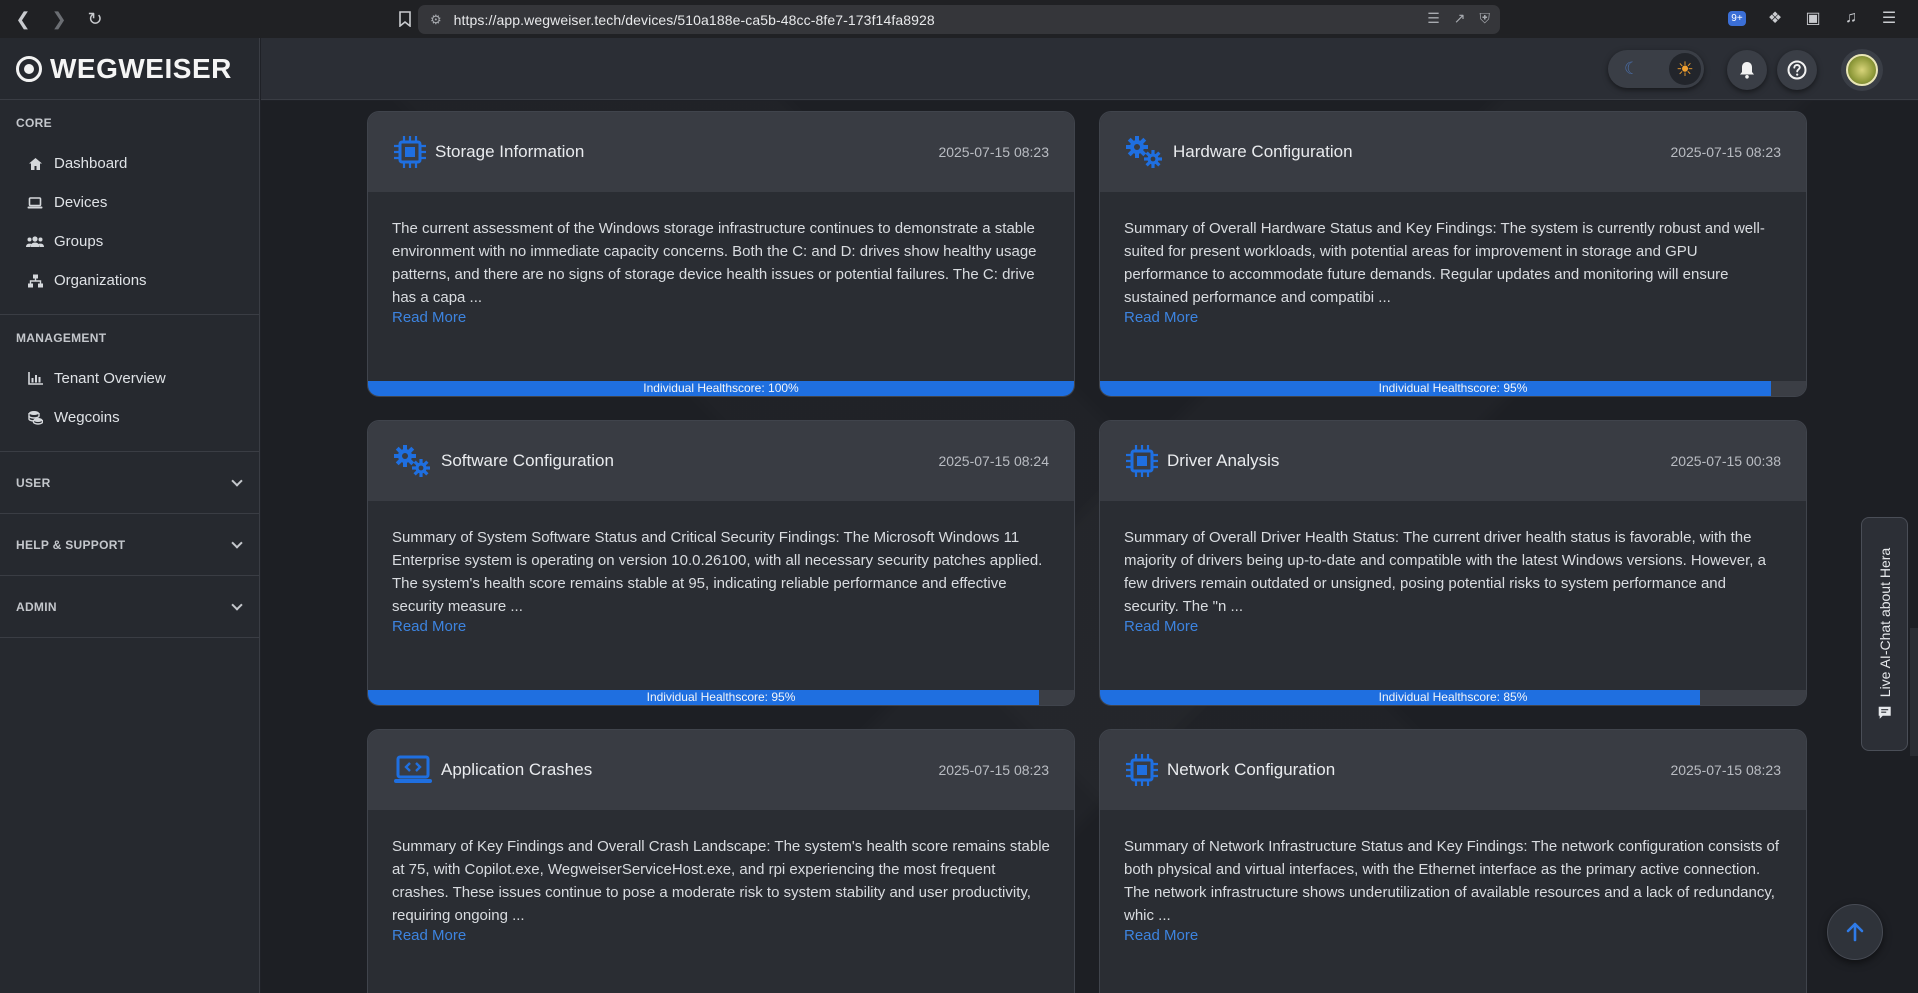 The image size is (1918, 993). What do you see at coordinates (34, 123) in the screenshot?
I see `nav-heading: CORE` at bounding box center [34, 123].